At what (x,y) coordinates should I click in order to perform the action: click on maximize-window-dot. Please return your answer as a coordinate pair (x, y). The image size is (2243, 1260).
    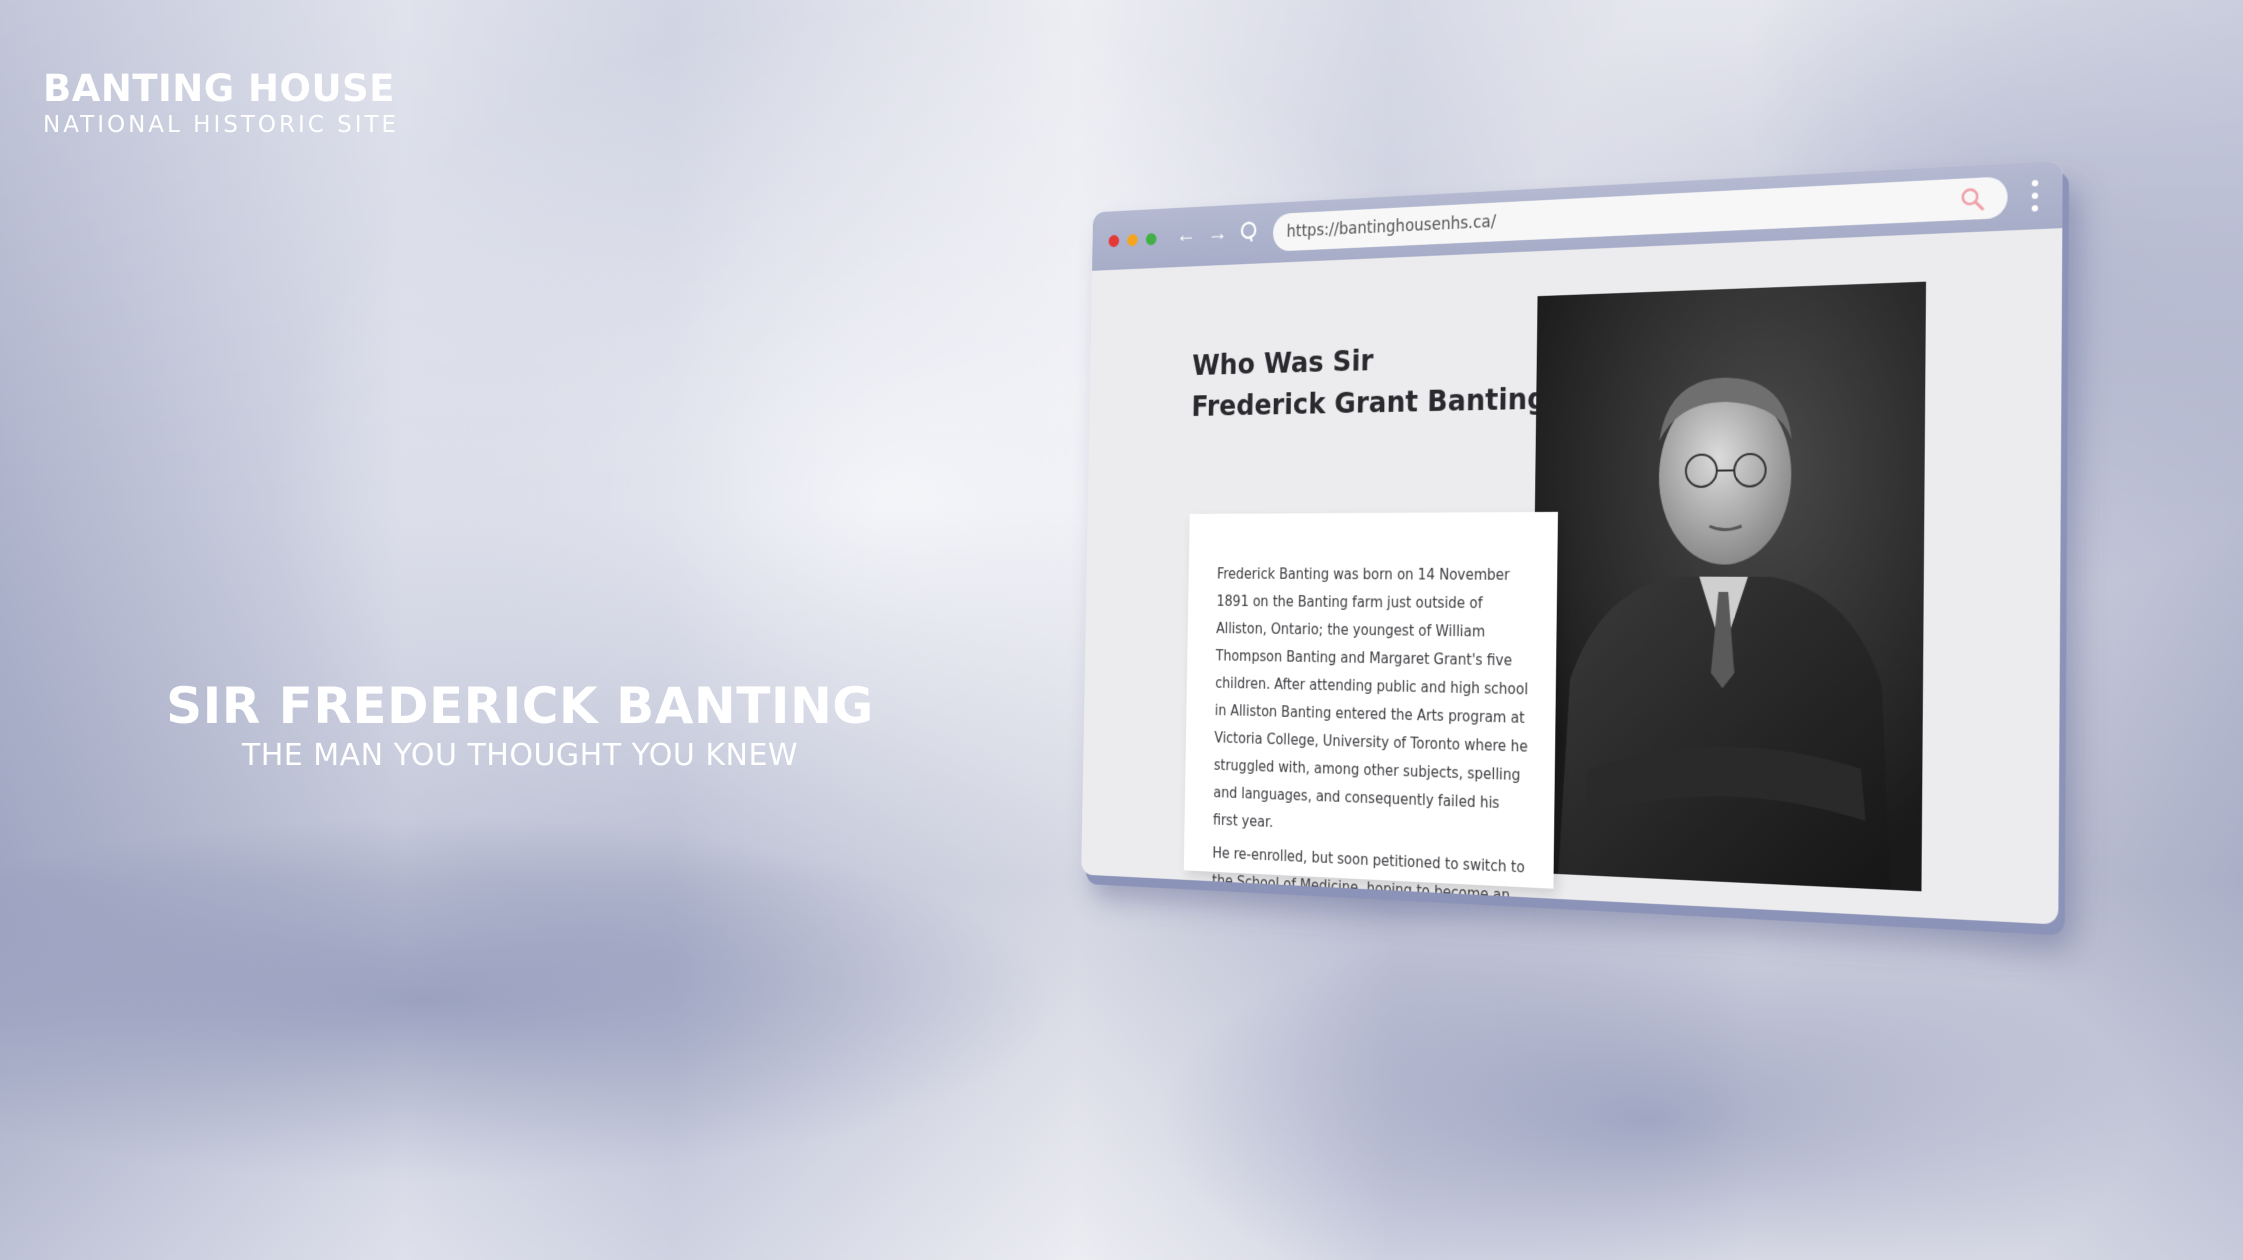
    Looking at the image, I should click on (1151, 238).